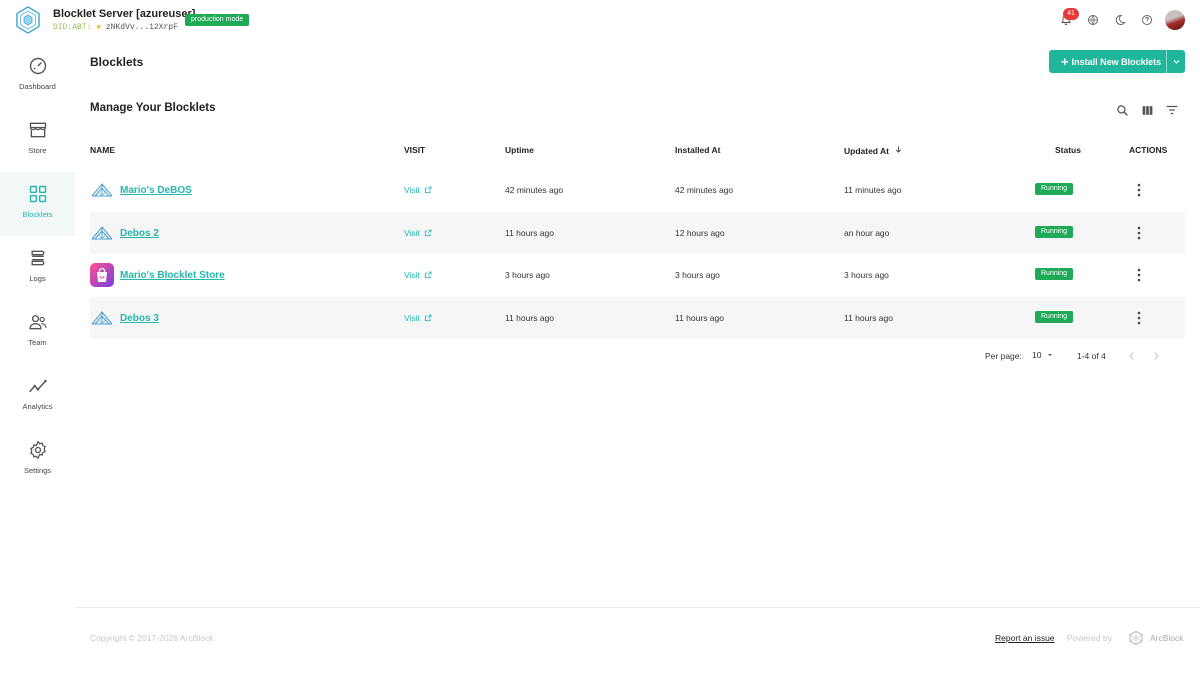  What do you see at coordinates (1156, 356) in the screenshot?
I see `next-page-icon` at bounding box center [1156, 356].